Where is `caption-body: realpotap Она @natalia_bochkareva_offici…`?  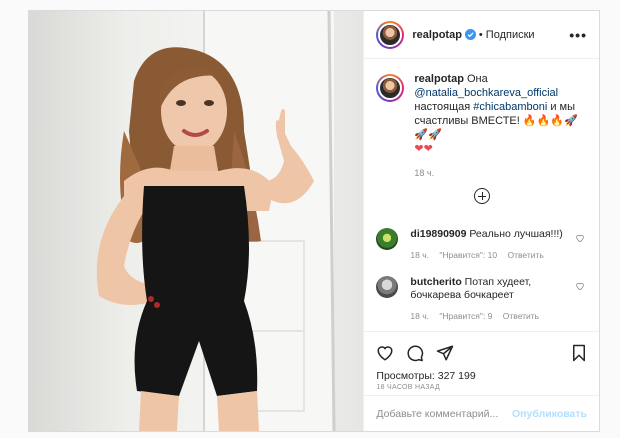 caption-body: realpotap Она @natalia_bochkareva_offici… is located at coordinates (499, 126).